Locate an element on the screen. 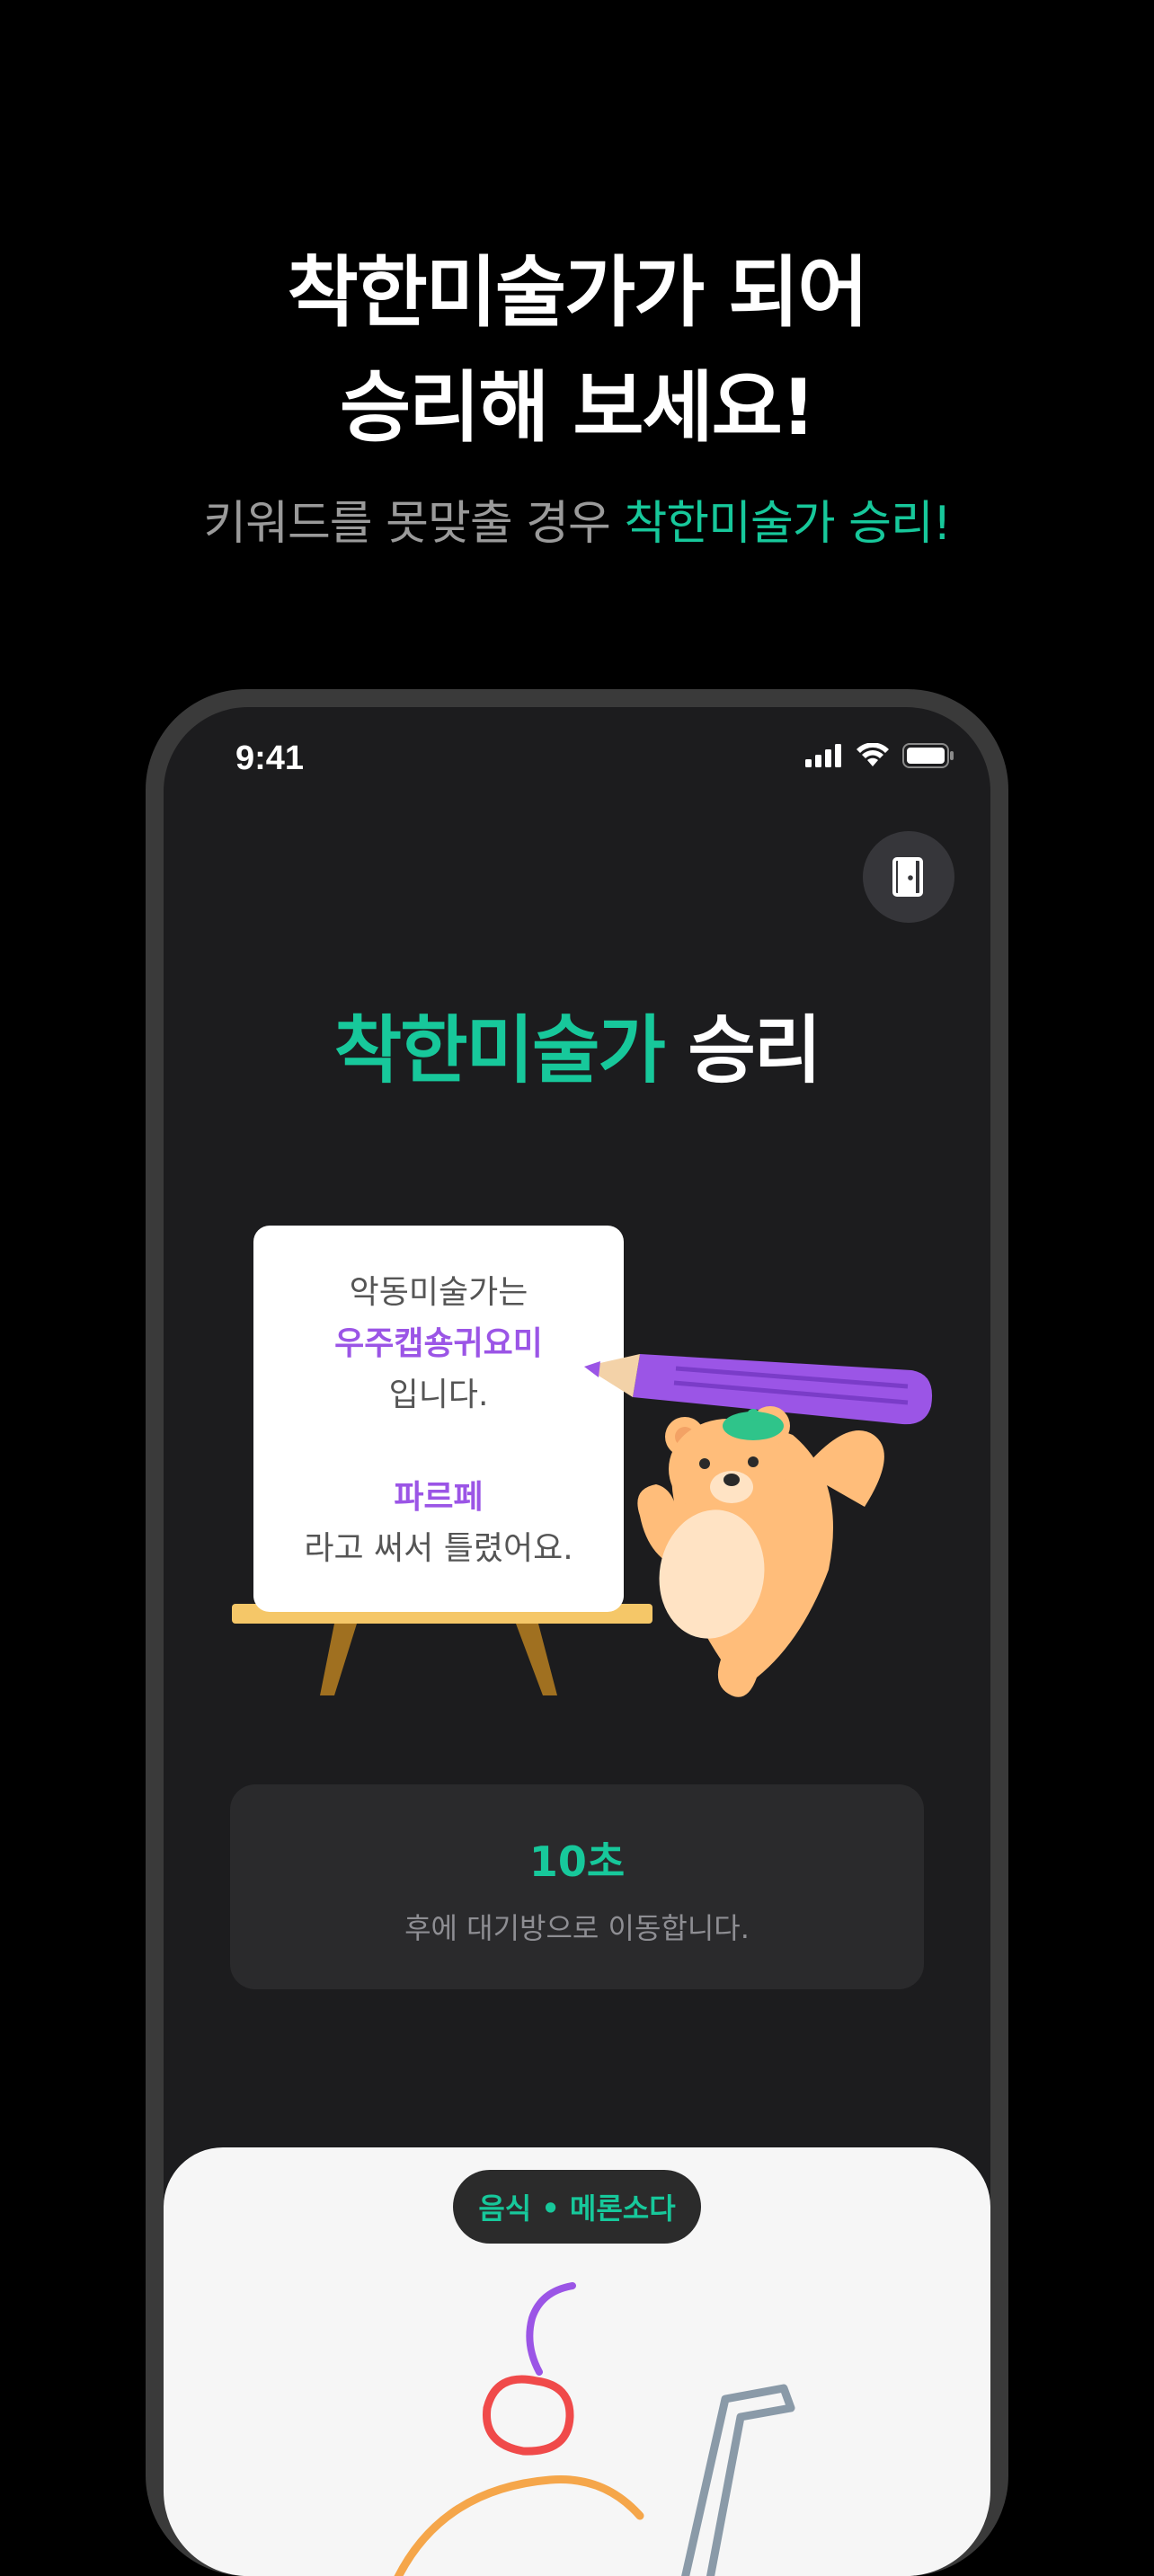  battery-icon is located at coordinates (928, 756).